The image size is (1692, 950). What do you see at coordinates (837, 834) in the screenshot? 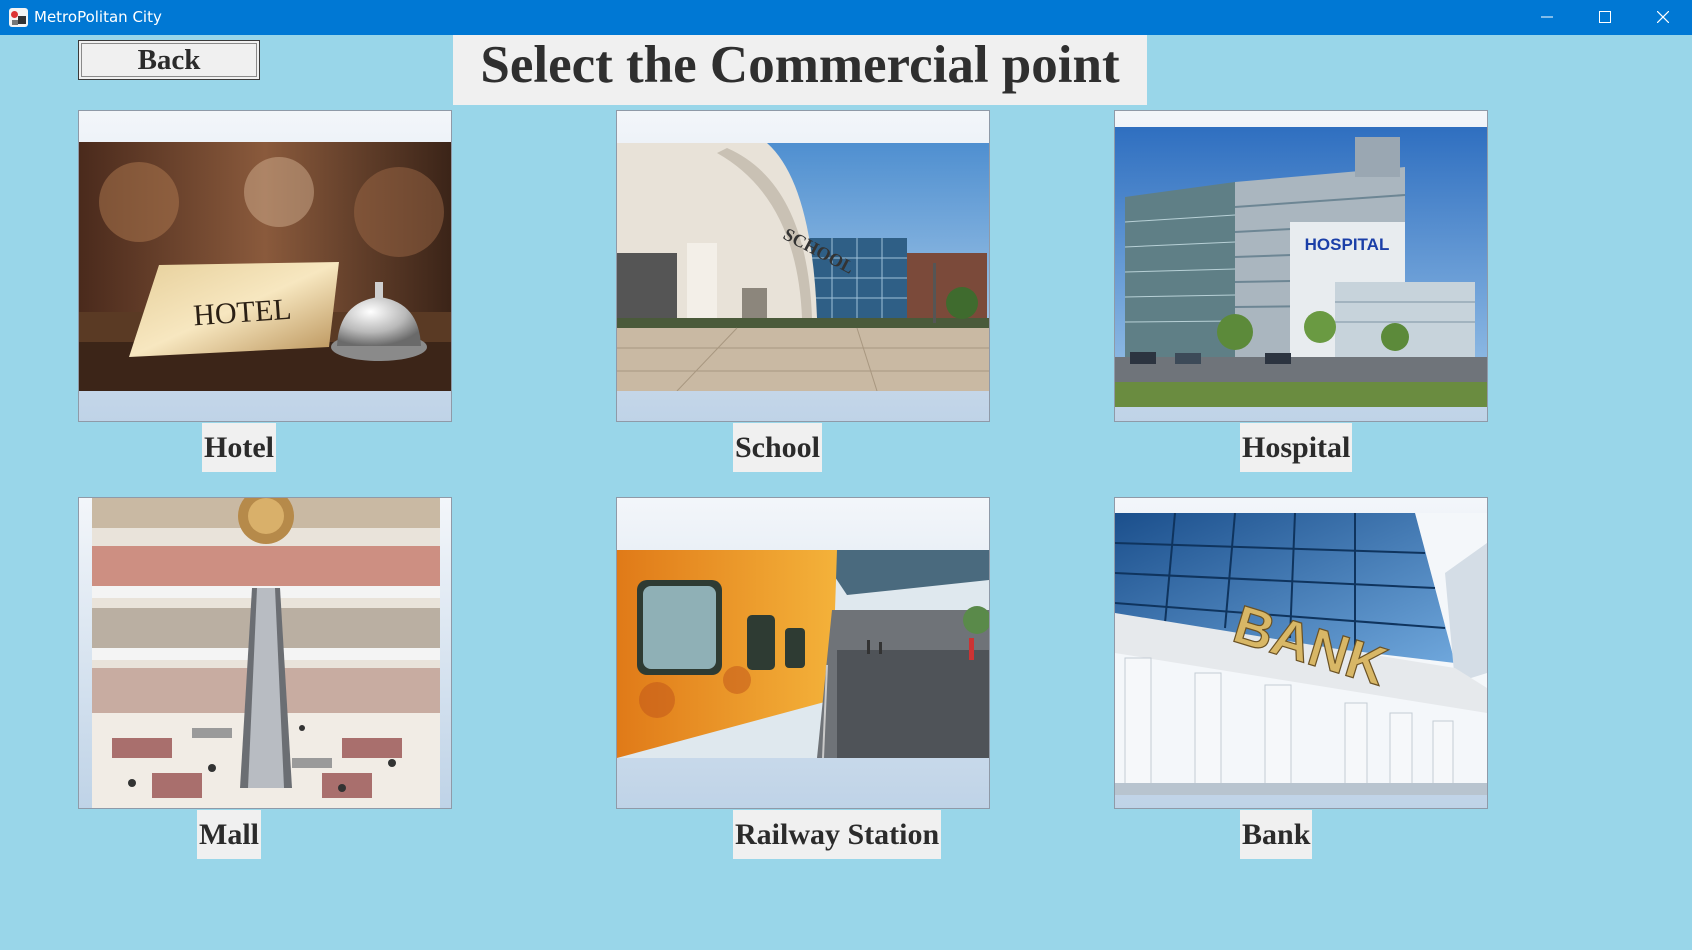
I see `railway-station-label: Railway Station` at bounding box center [837, 834].